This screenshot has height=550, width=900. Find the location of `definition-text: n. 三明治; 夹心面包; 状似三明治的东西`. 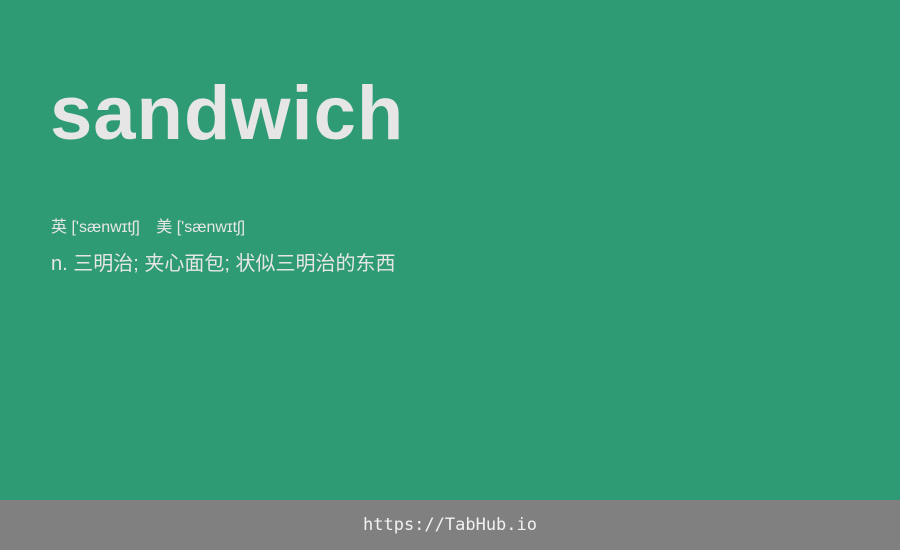

definition-text: n. 三明治; 夹心面包; 状似三明治的东西 is located at coordinates (223, 264).